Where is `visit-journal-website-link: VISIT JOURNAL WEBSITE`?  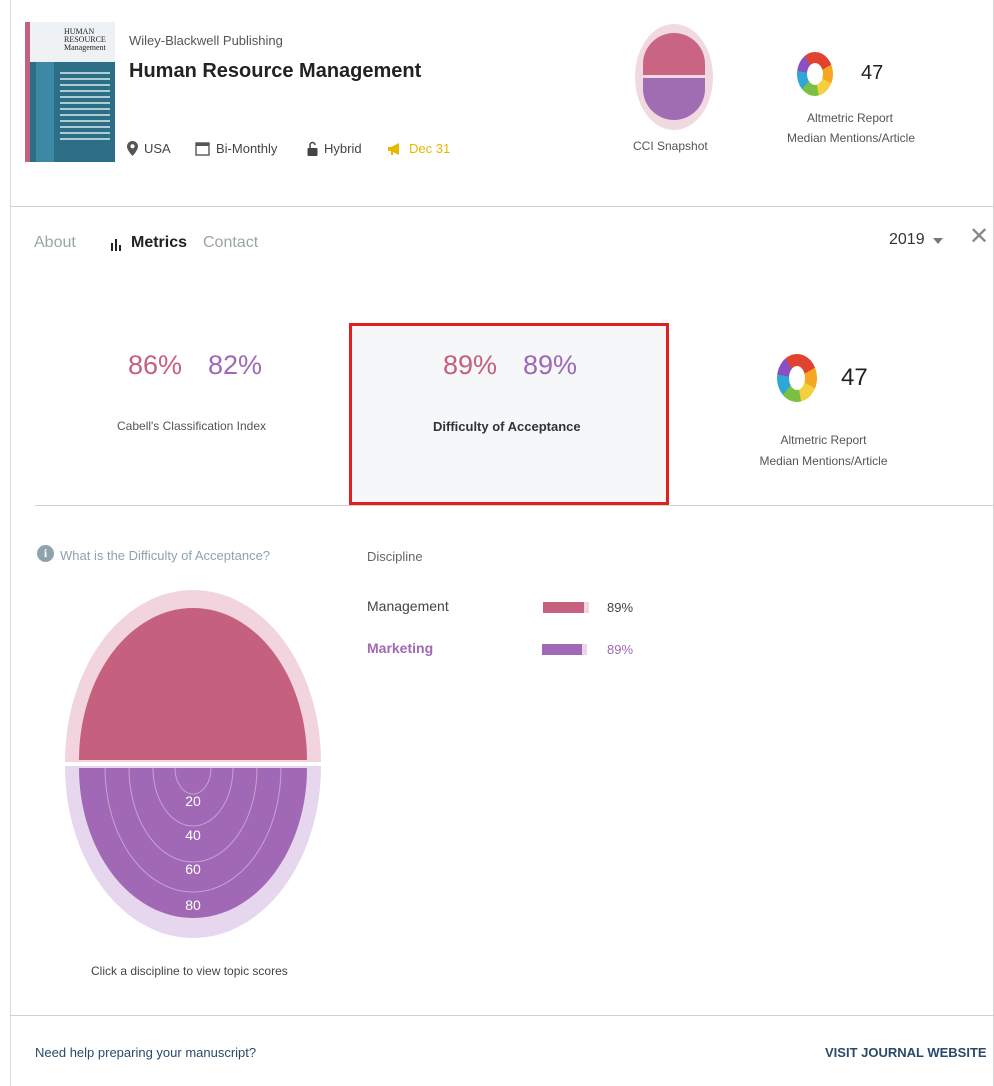 visit-journal-website-link: VISIT JOURNAL WEBSITE is located at coordinates (906, 1052).